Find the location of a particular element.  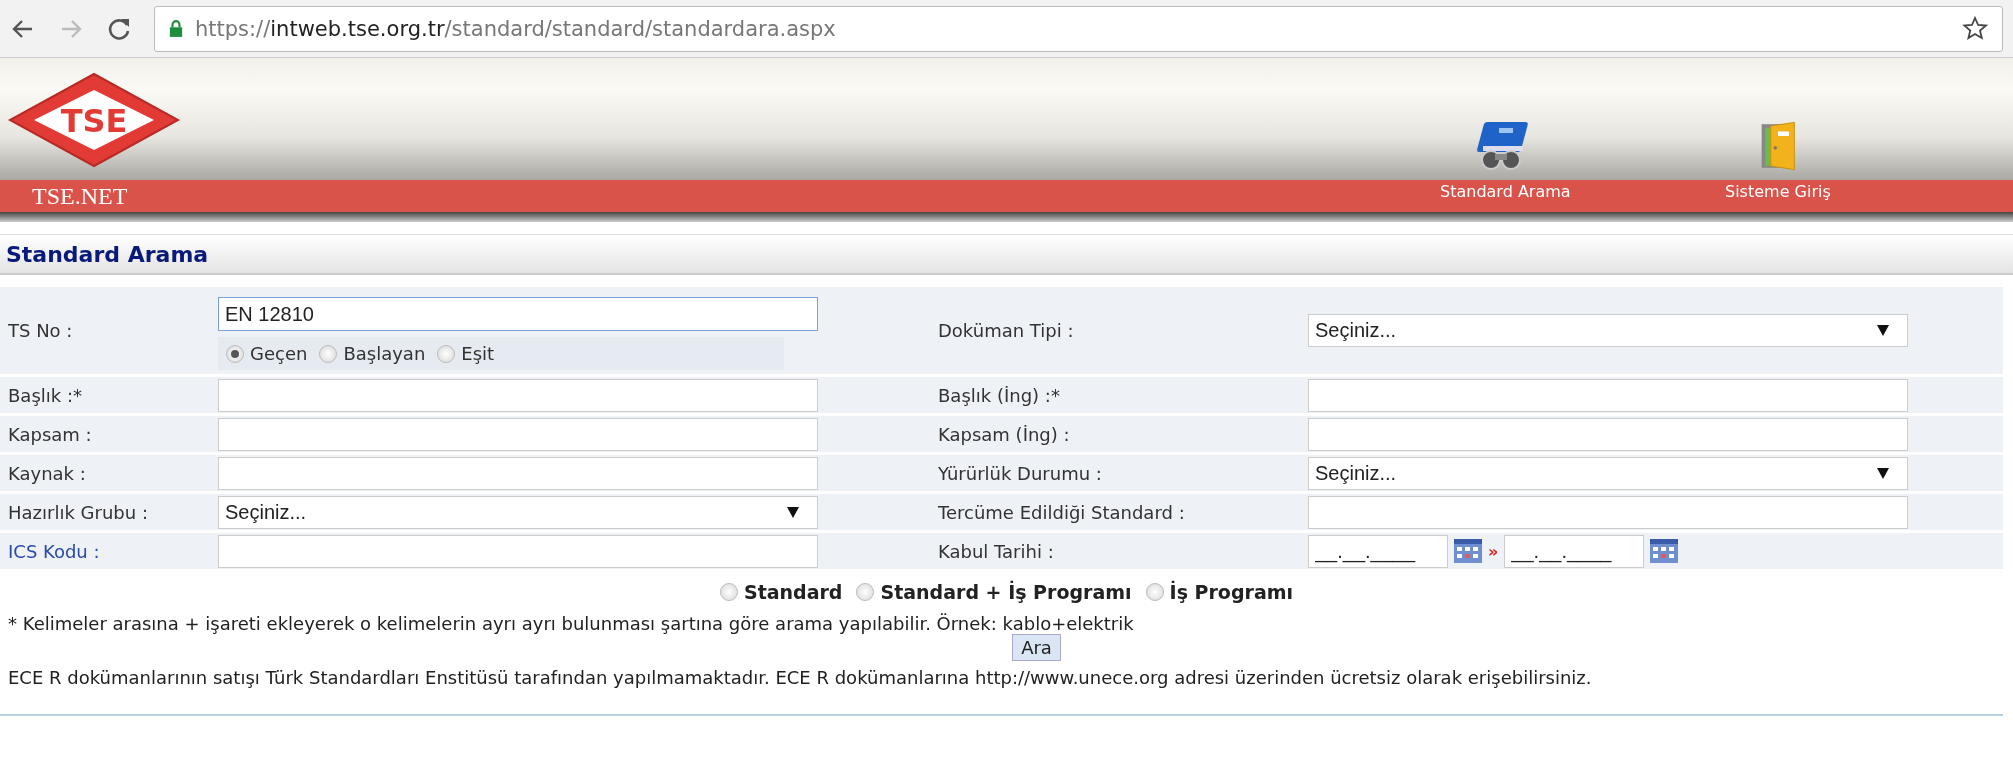

address-field: https://intweb.tse.org.tr/standard/standard/standardara.aspx is located at coordinates (1078, 28).